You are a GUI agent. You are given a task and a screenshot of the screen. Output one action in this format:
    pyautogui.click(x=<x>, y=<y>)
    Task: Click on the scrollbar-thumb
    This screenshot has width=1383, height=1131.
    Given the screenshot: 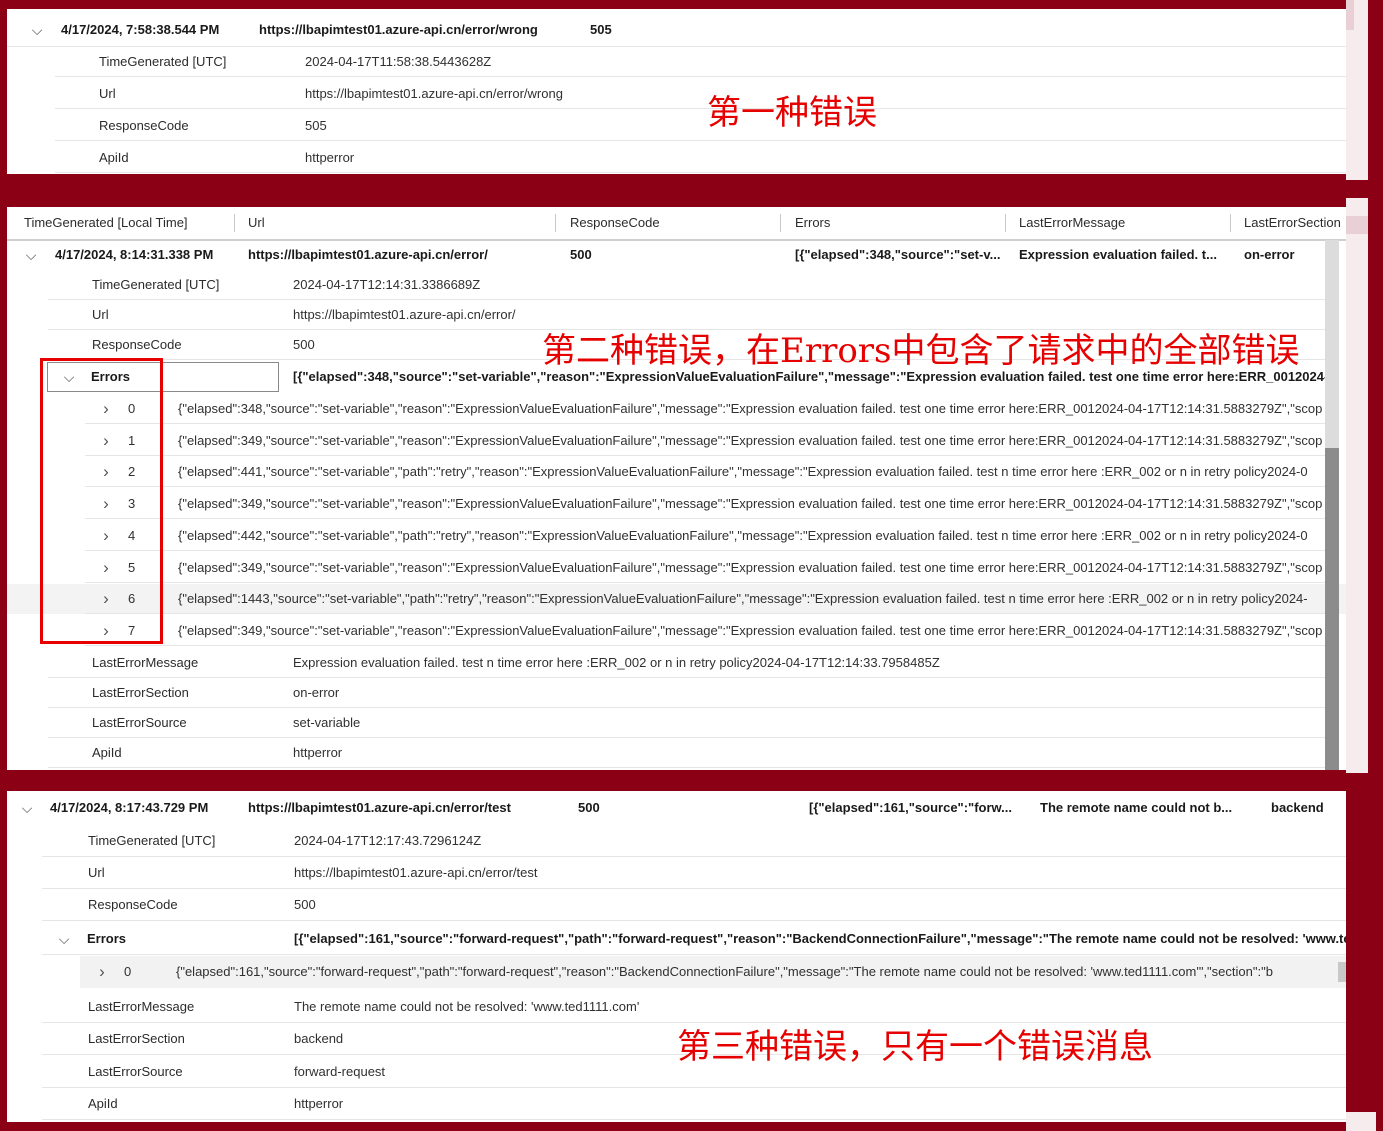 What is the action you would take?
    pyautogui.click(x=1332, y=609)
    